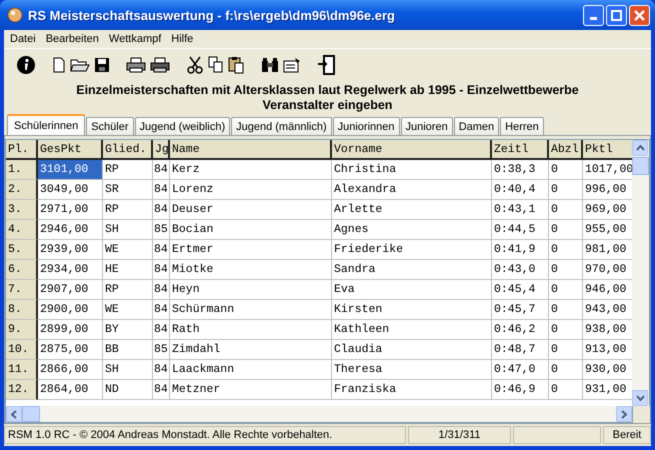 The image size is (655, 450). Describe the element at coordinates (22, 230) in the screenshot. I see `row-header: 4.` at that location.